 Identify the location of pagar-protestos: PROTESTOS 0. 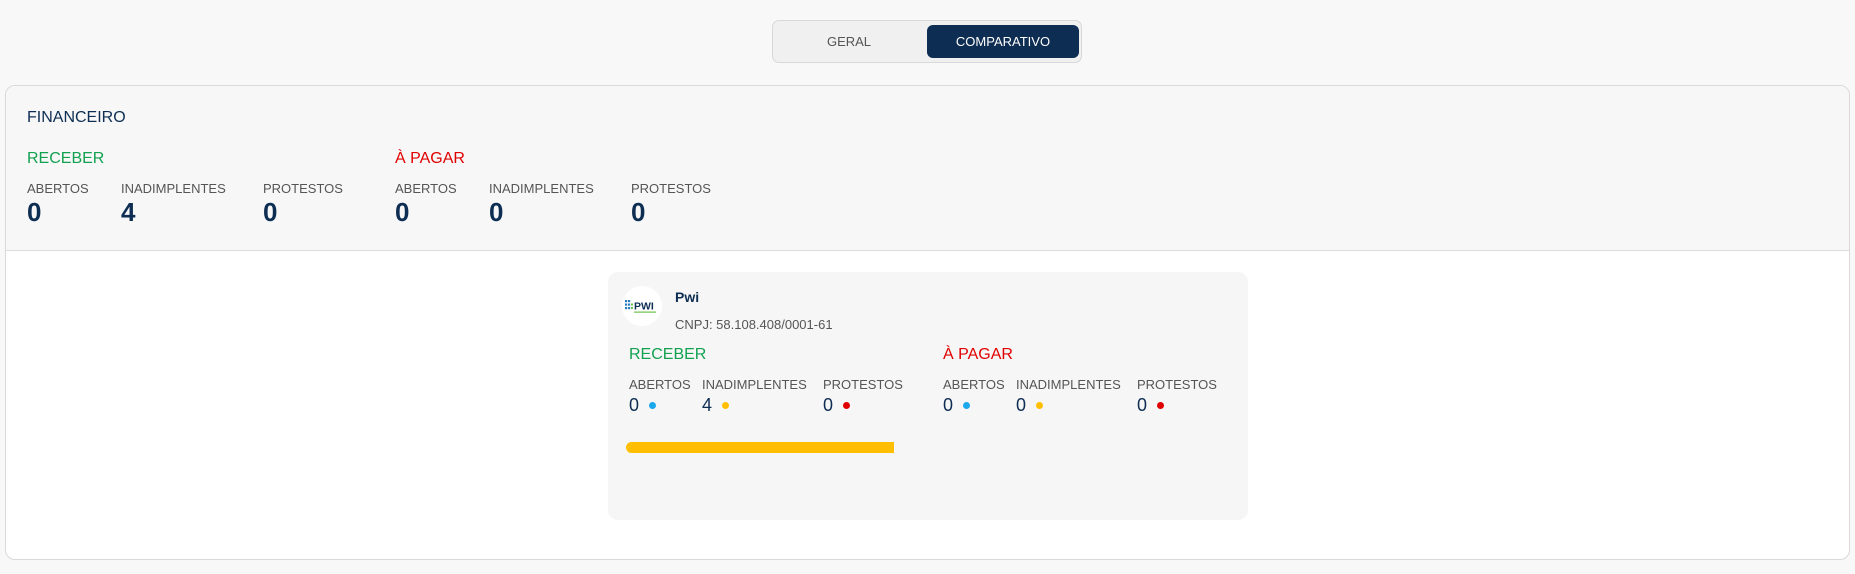
(671, 204).